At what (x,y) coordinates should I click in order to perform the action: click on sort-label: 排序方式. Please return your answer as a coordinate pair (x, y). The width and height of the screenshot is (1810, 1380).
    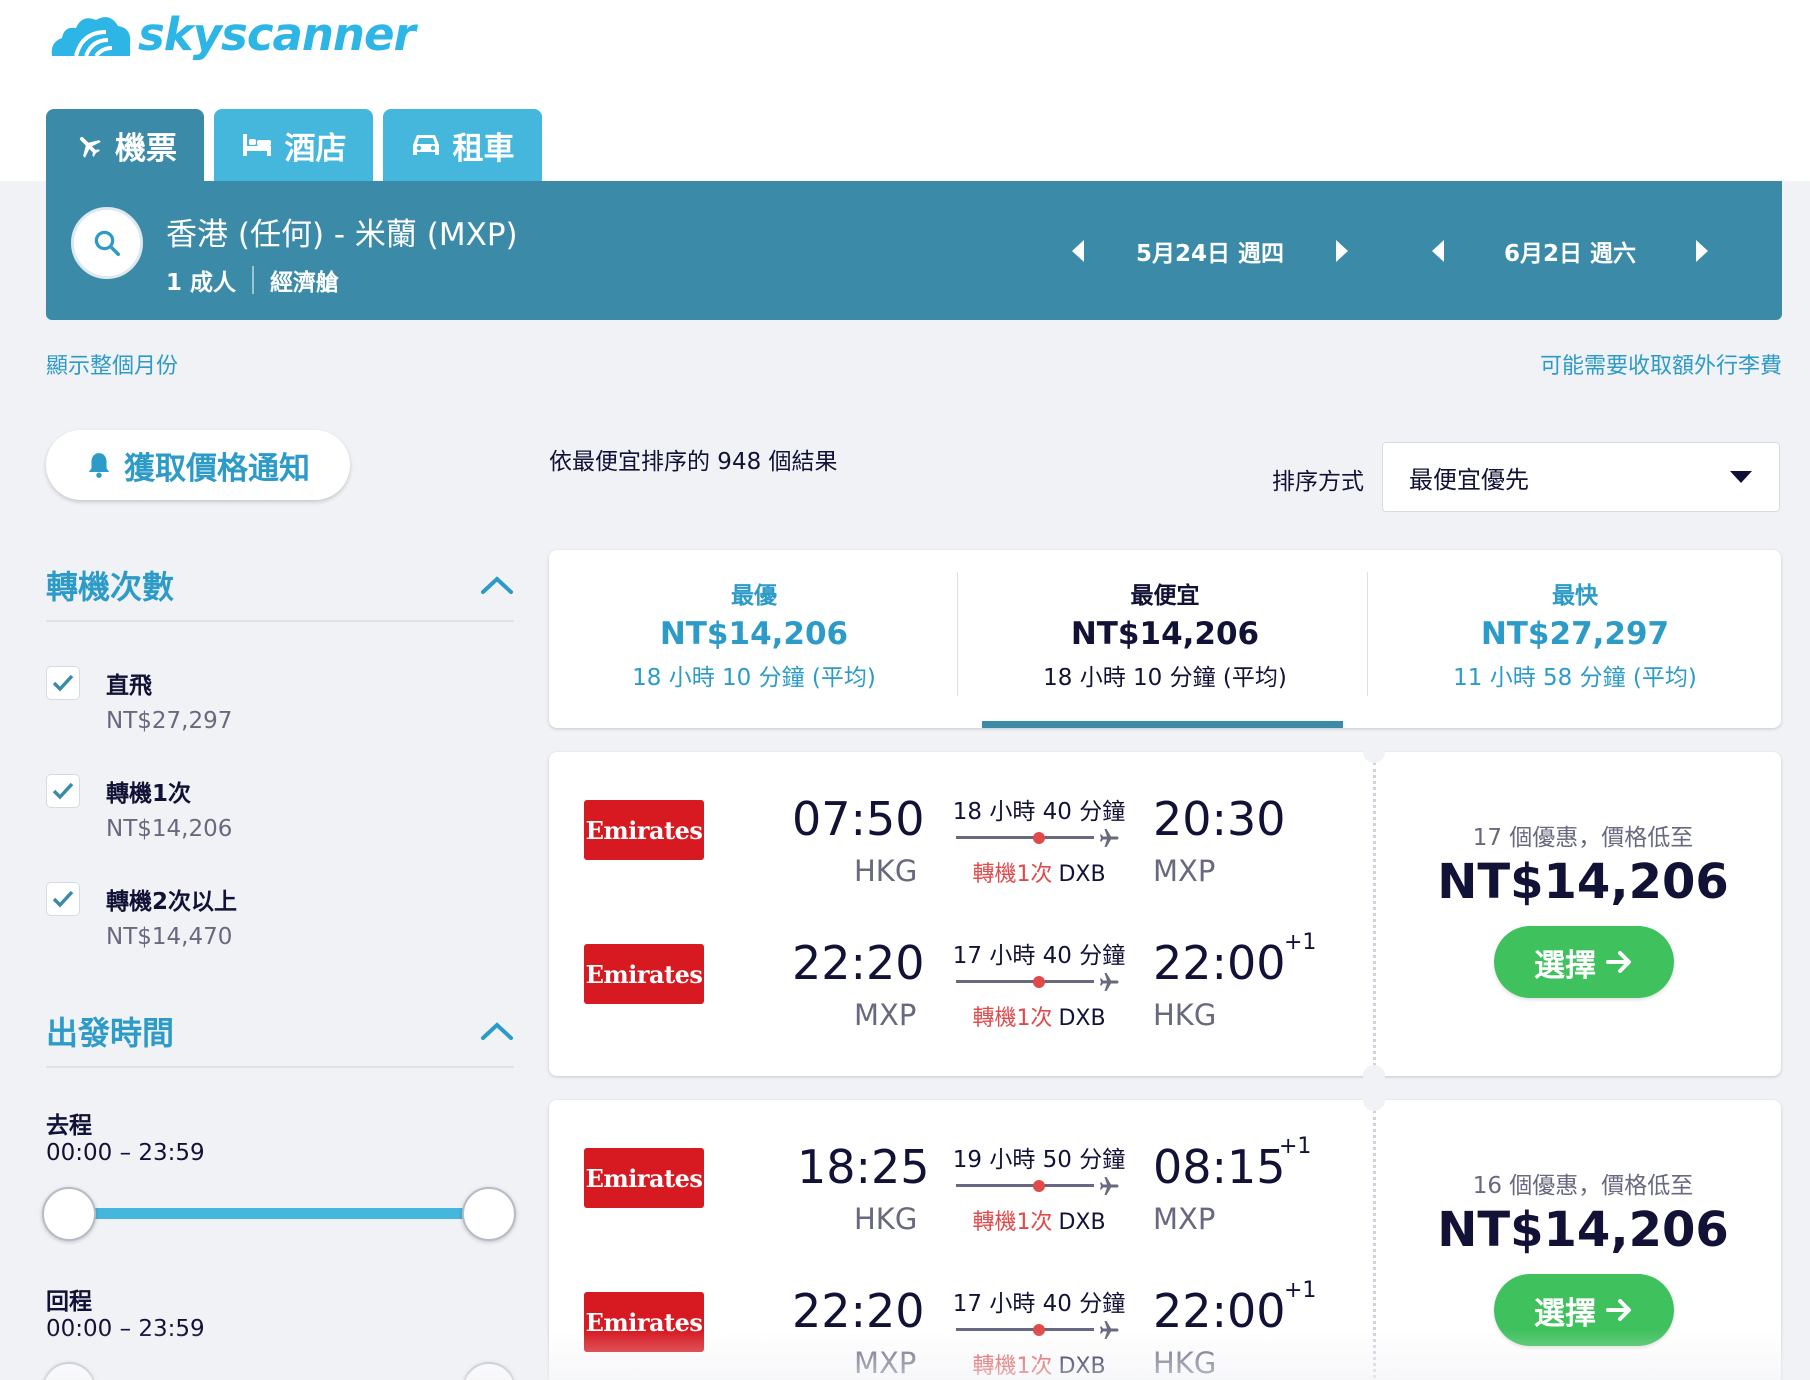
    Looking at the image, I should click on (1318, 482).